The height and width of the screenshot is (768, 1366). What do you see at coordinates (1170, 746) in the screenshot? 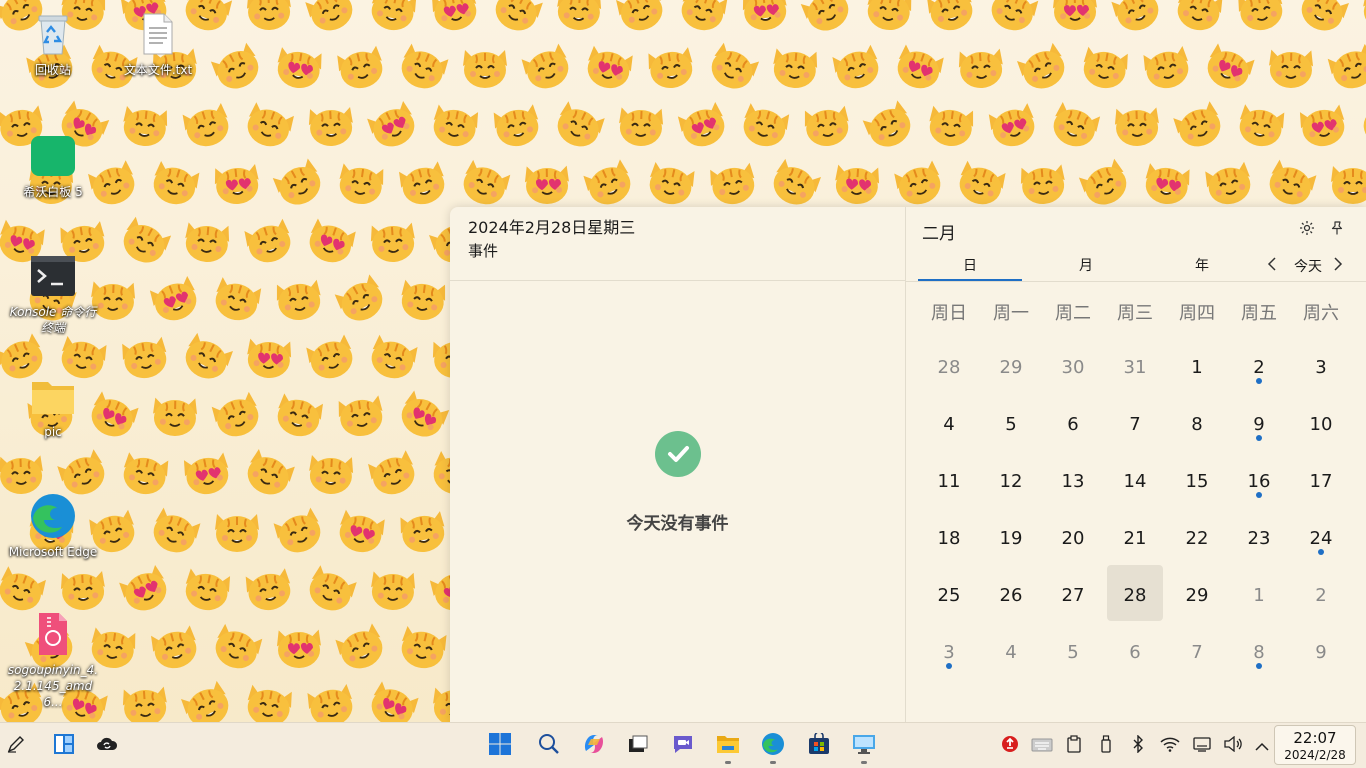
I see `wifi-button` at bounding box center [1170, 746].